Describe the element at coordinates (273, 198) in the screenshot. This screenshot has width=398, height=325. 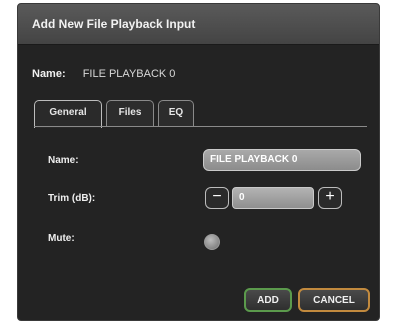
I see `trim-input: 0` at that location.